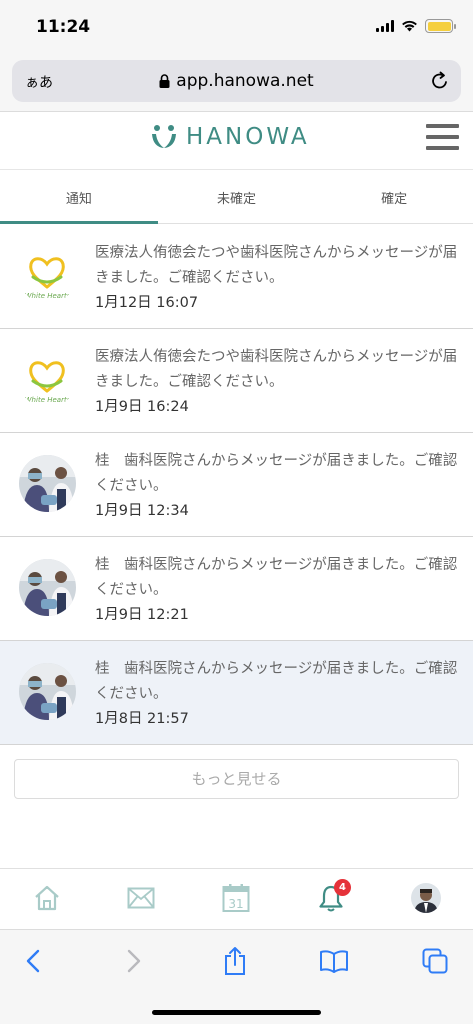  What do you see at coordinates (164, 81) in the screenshot?
I see `lock-icon` at bounding box center [164, 81].